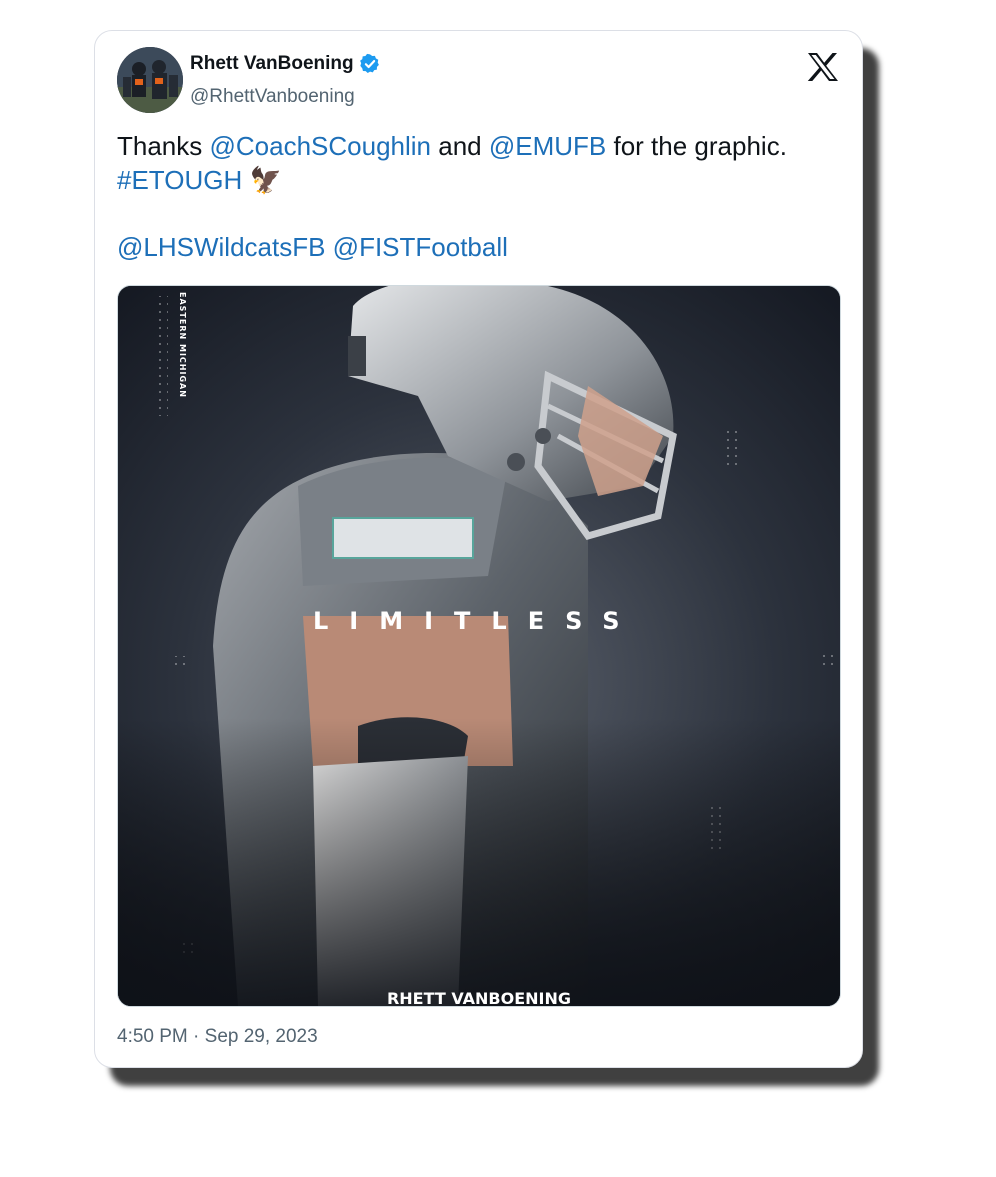 The width and height of the screenshot is (996, 1177). I want to click on player-name-text: RHETT VANBOENING, so click(479, 997).